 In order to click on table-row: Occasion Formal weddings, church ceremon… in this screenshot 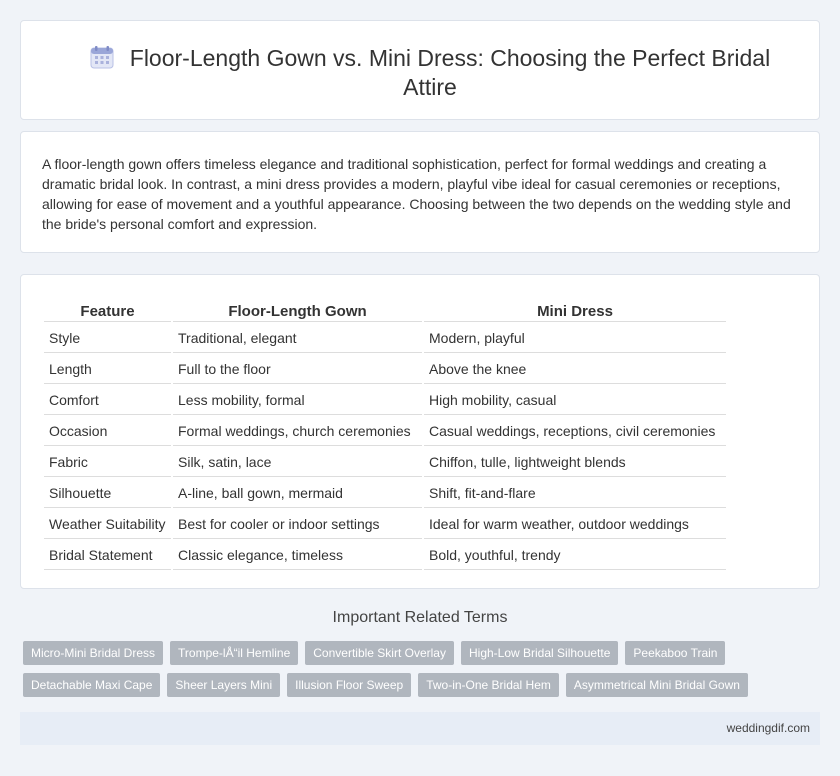, I will do `click(385, 431)`.